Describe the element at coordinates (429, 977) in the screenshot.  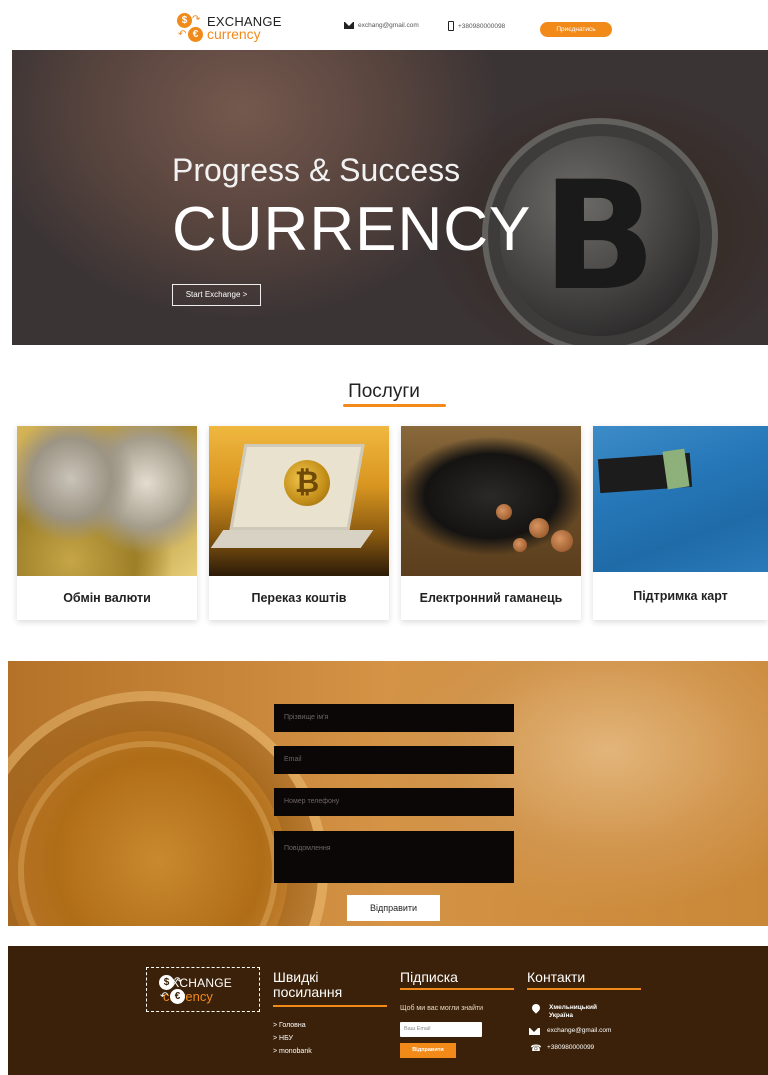
I see `subscribe-title: Підписка` at that location.